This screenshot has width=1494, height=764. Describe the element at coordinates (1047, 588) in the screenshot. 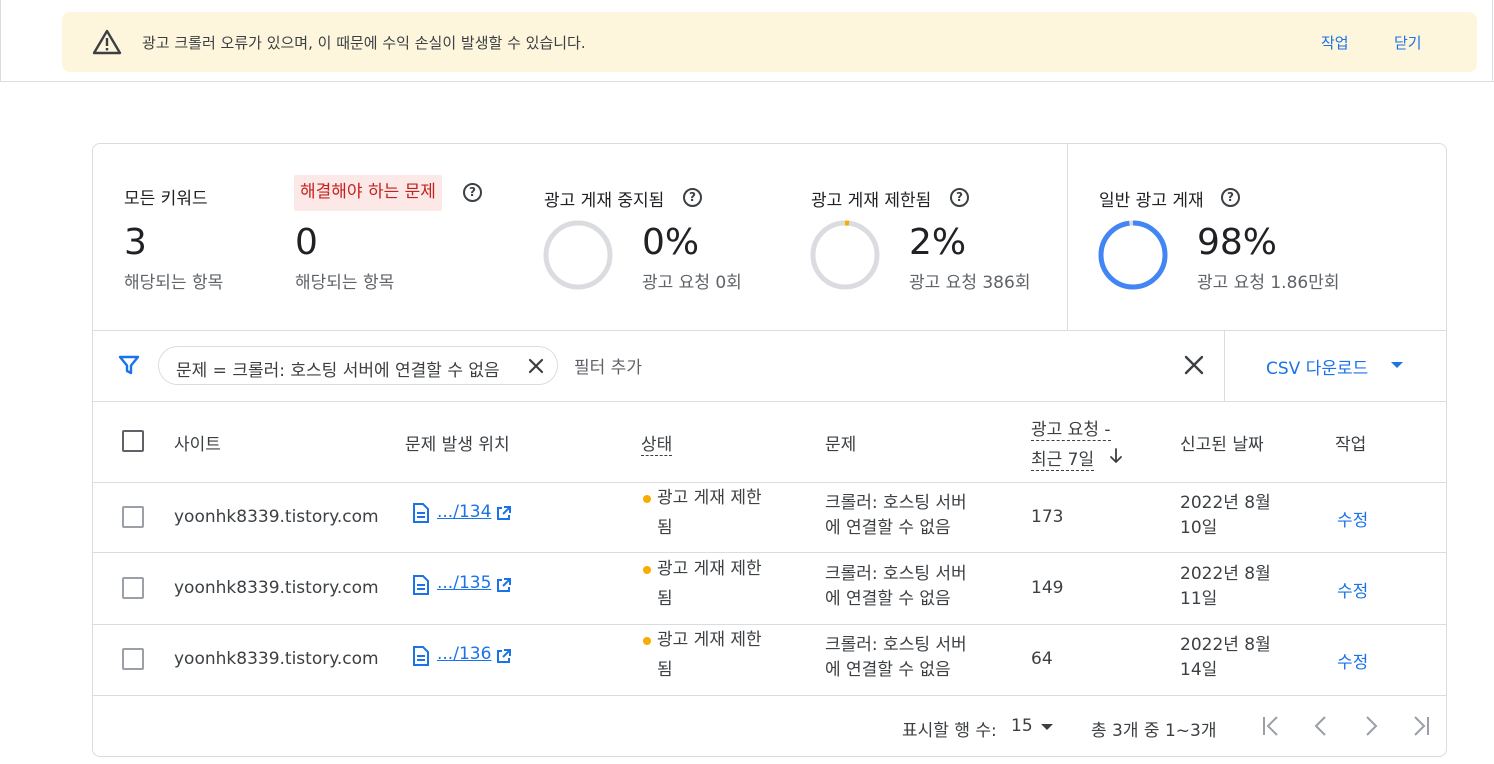

I see `row-requests: 149` at that location.